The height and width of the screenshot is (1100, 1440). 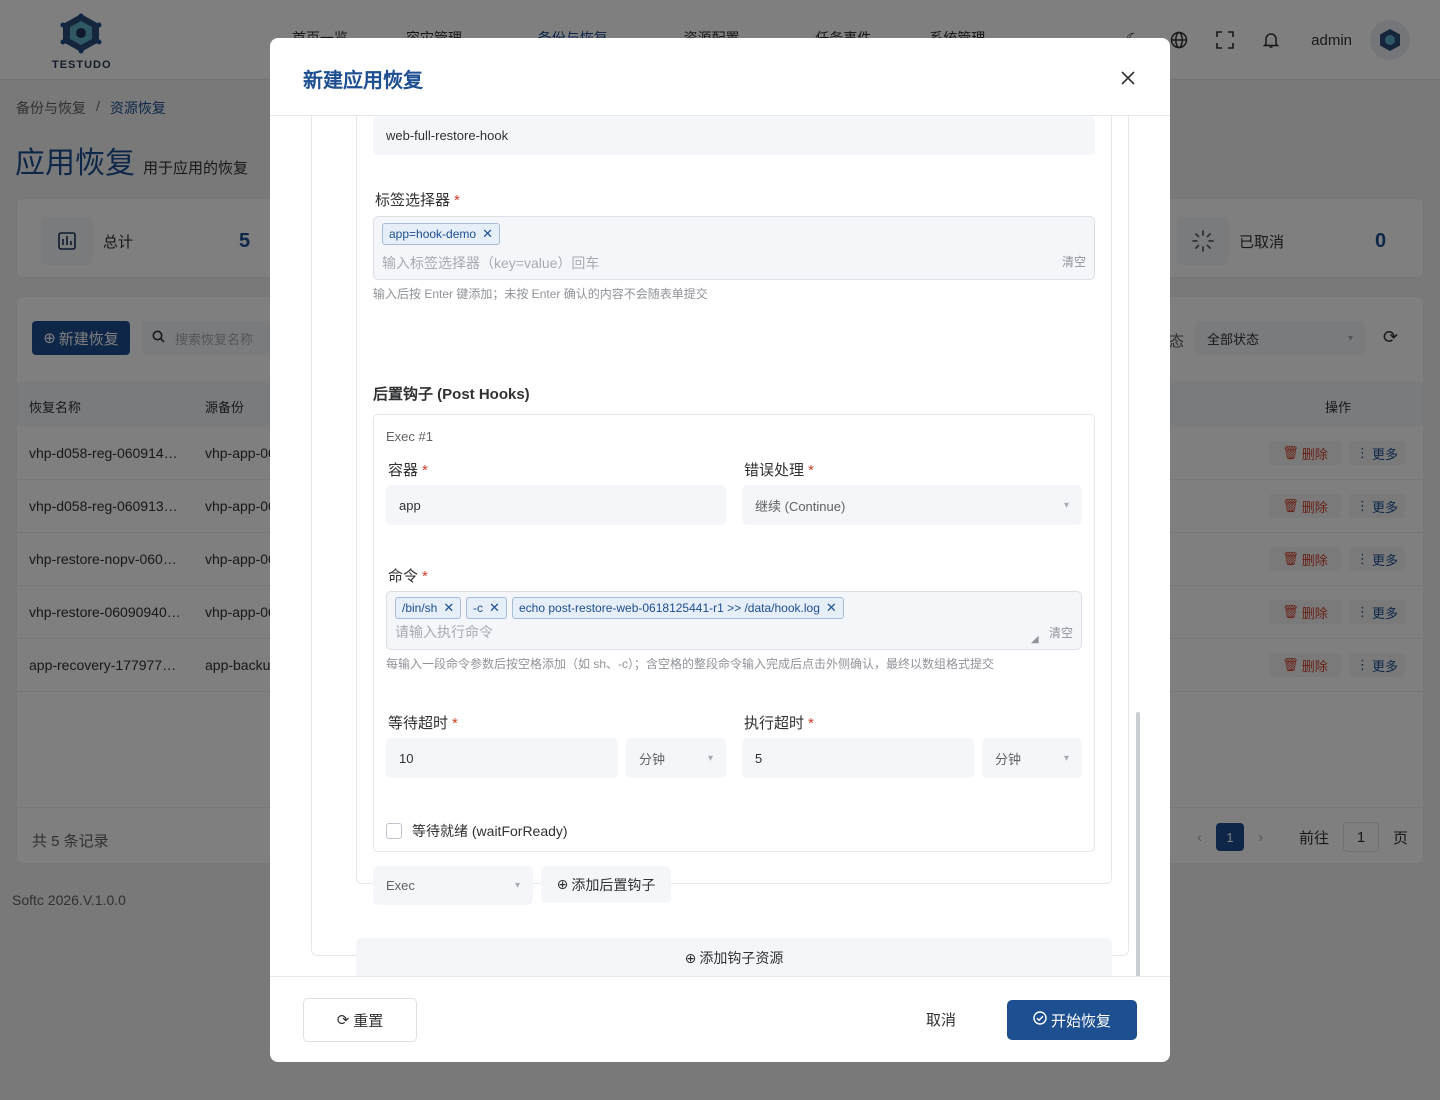 What do you see at coordinates (540, 294) in the screenshot?
I see `label-selector-hint: 输入后按 Enter 键添加；未按 Enter 确认的内容不会随表单提交` at bounding box center [540, 294].